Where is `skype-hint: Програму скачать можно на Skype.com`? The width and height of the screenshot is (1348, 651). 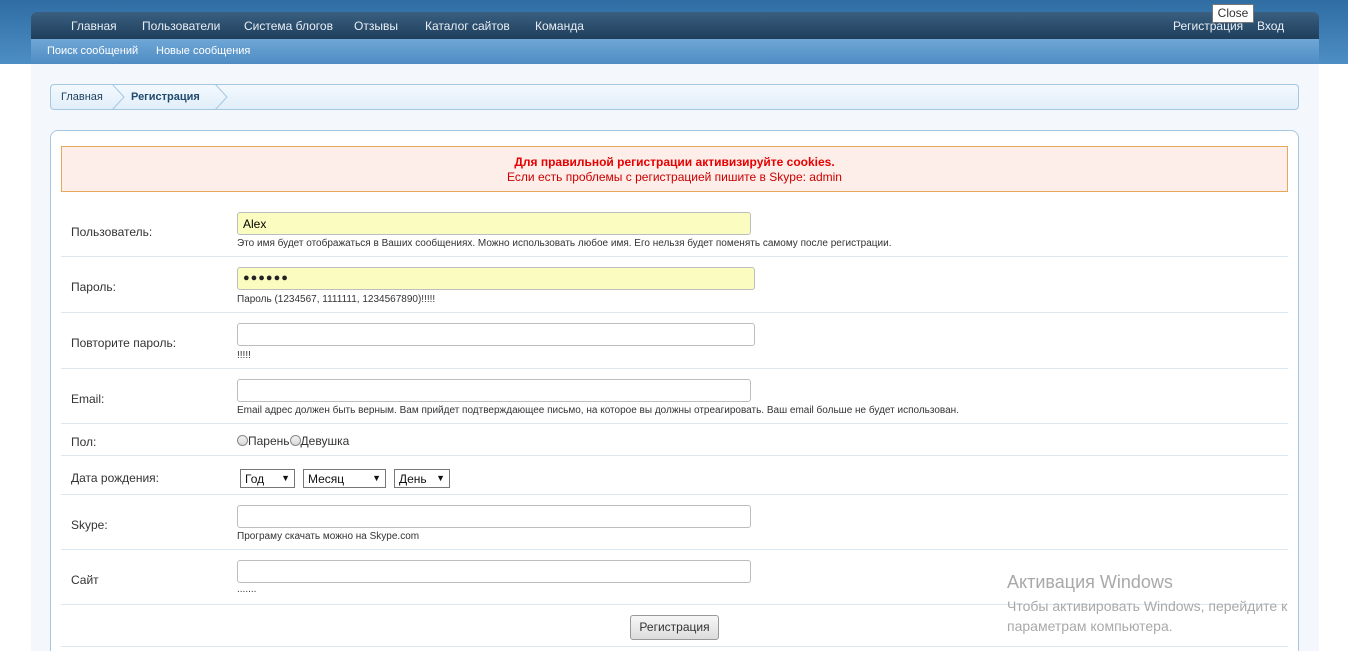
skype-hint: Програму скачать можно на Skype.com is located at coordinates (328, 536).